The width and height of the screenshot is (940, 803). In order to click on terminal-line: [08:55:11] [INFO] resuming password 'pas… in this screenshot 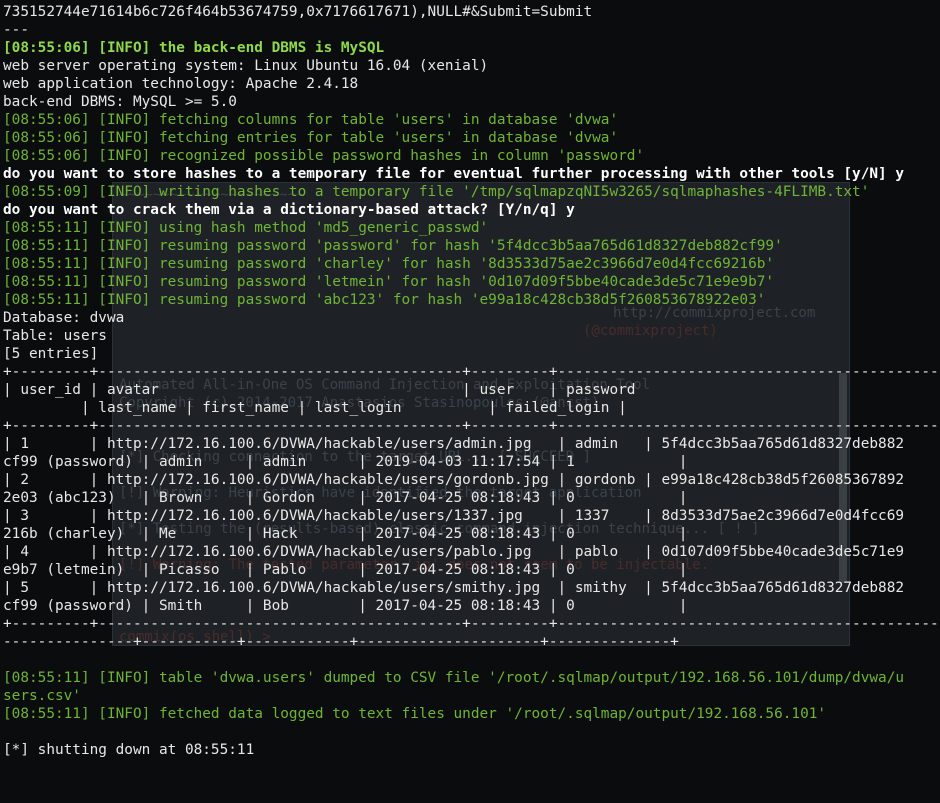, I will do `click(393, 246)`.